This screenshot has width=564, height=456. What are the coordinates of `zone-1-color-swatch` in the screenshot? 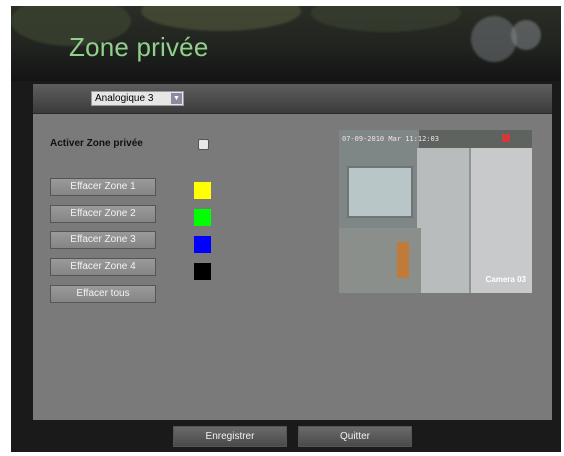 It's located at (202, 190).